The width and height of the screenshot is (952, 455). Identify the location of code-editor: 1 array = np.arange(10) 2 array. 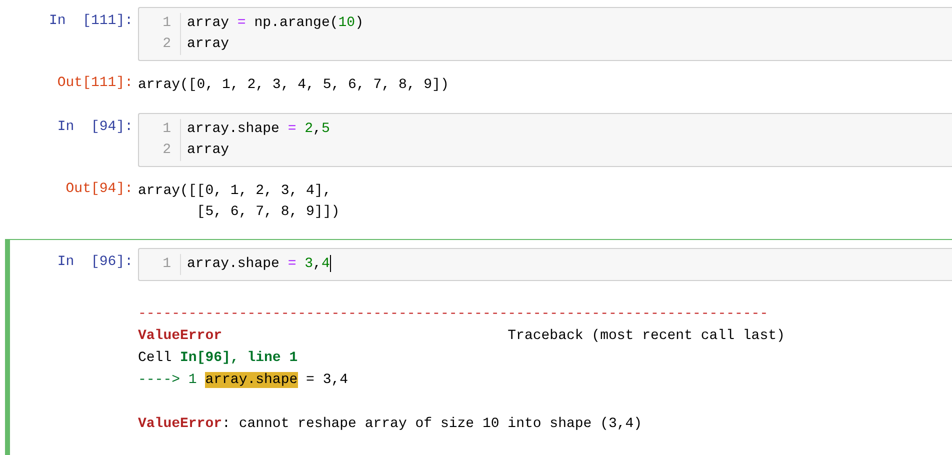
(545, 34).